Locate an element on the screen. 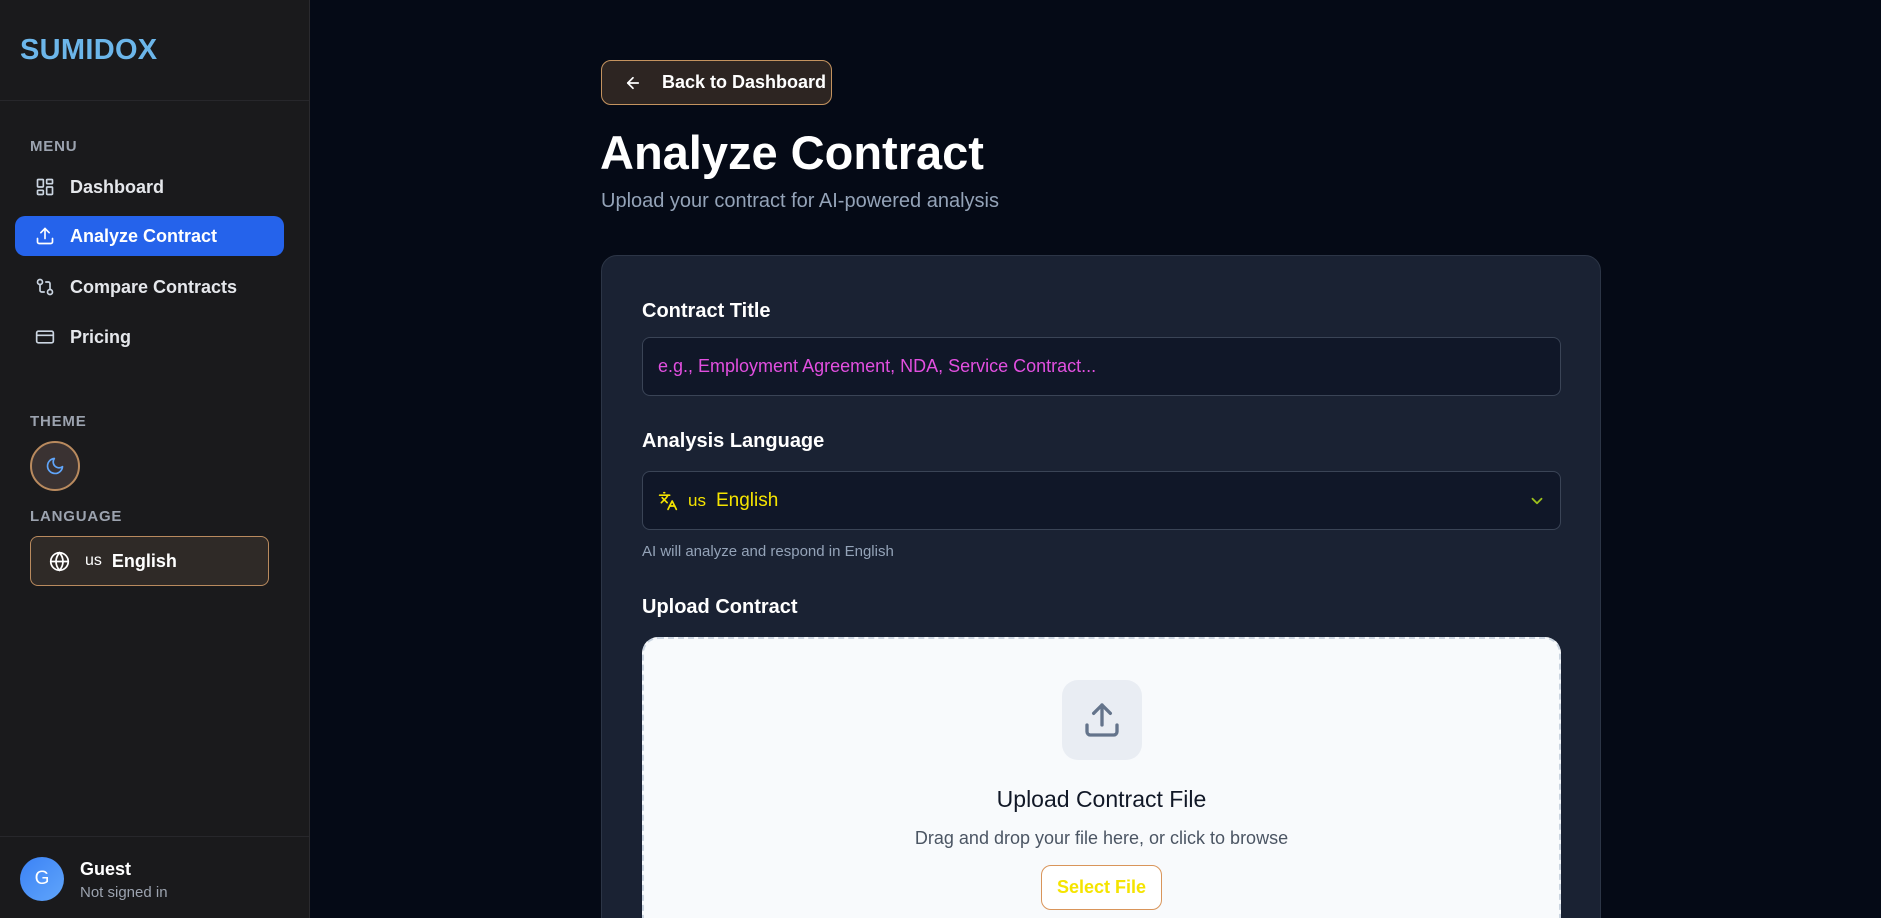  sidebar-item-pricing: Pricing is located at coordinates (149, 337).